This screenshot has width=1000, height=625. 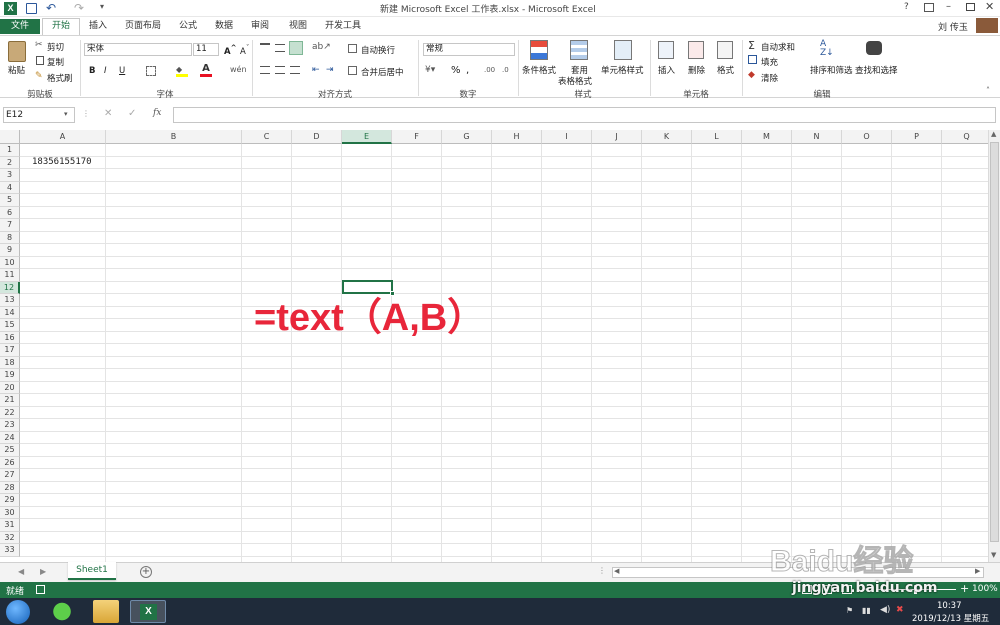 What do you see at coordinates (10, 187) in the screenshot?
I see `row-header-4: 4` at bounding box center [10, 187].